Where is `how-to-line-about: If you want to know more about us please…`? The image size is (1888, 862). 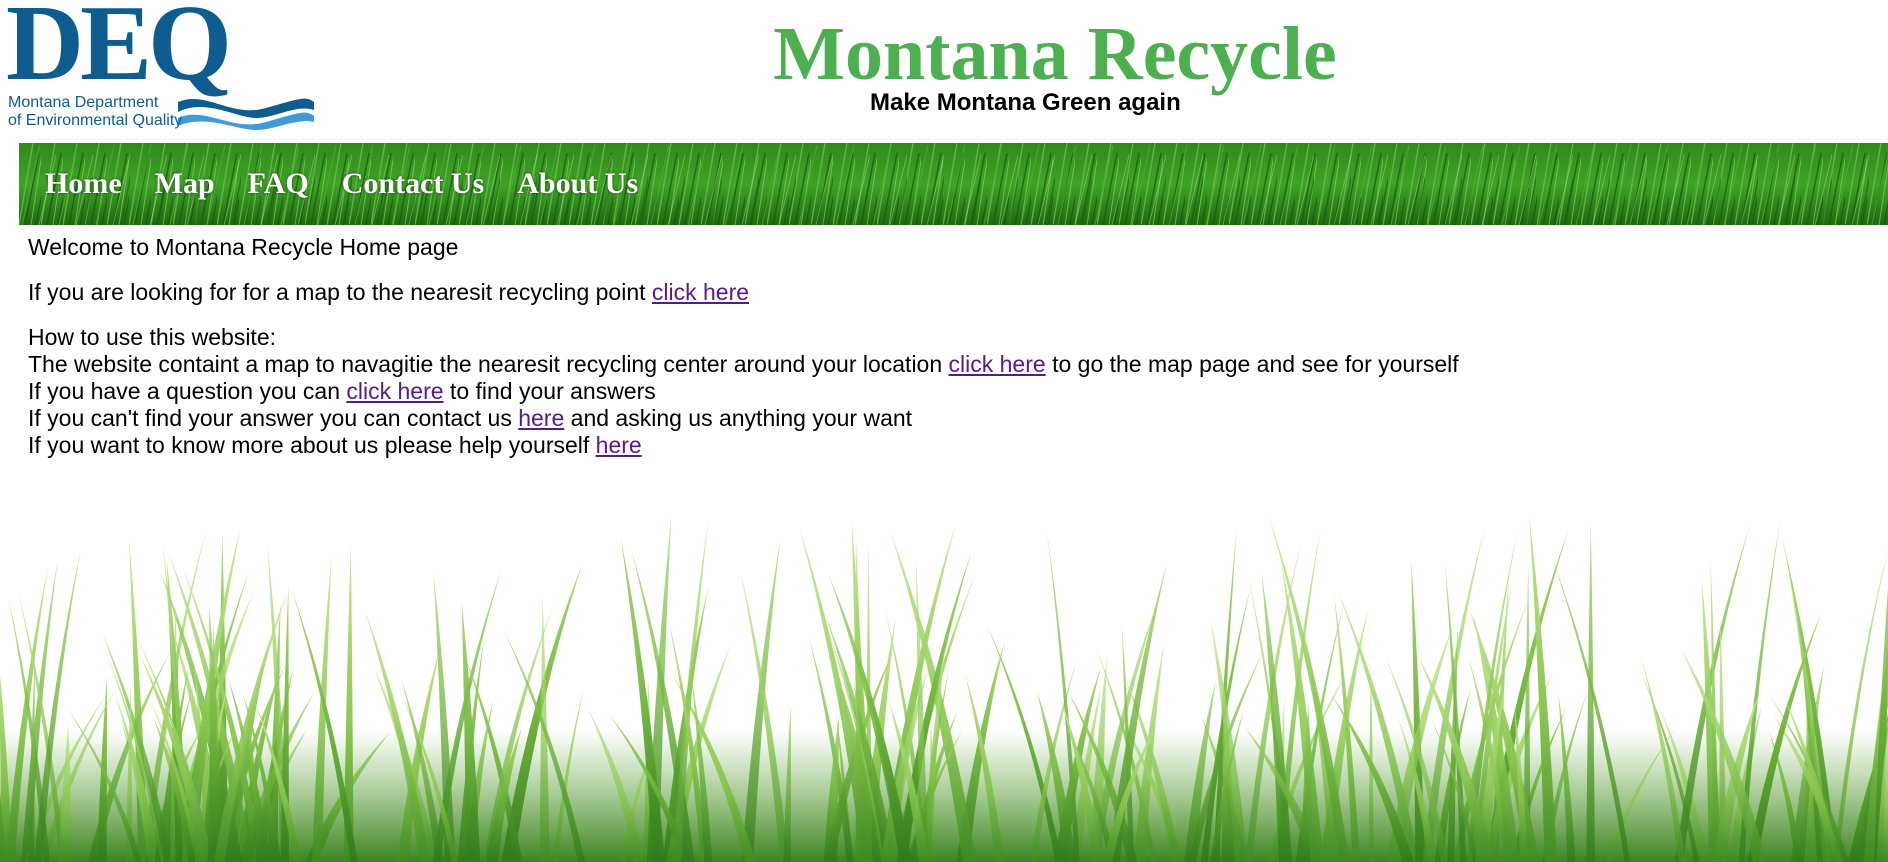
how-to-line-about: If you want to know more about us please… is located at coordinates (743, 445).